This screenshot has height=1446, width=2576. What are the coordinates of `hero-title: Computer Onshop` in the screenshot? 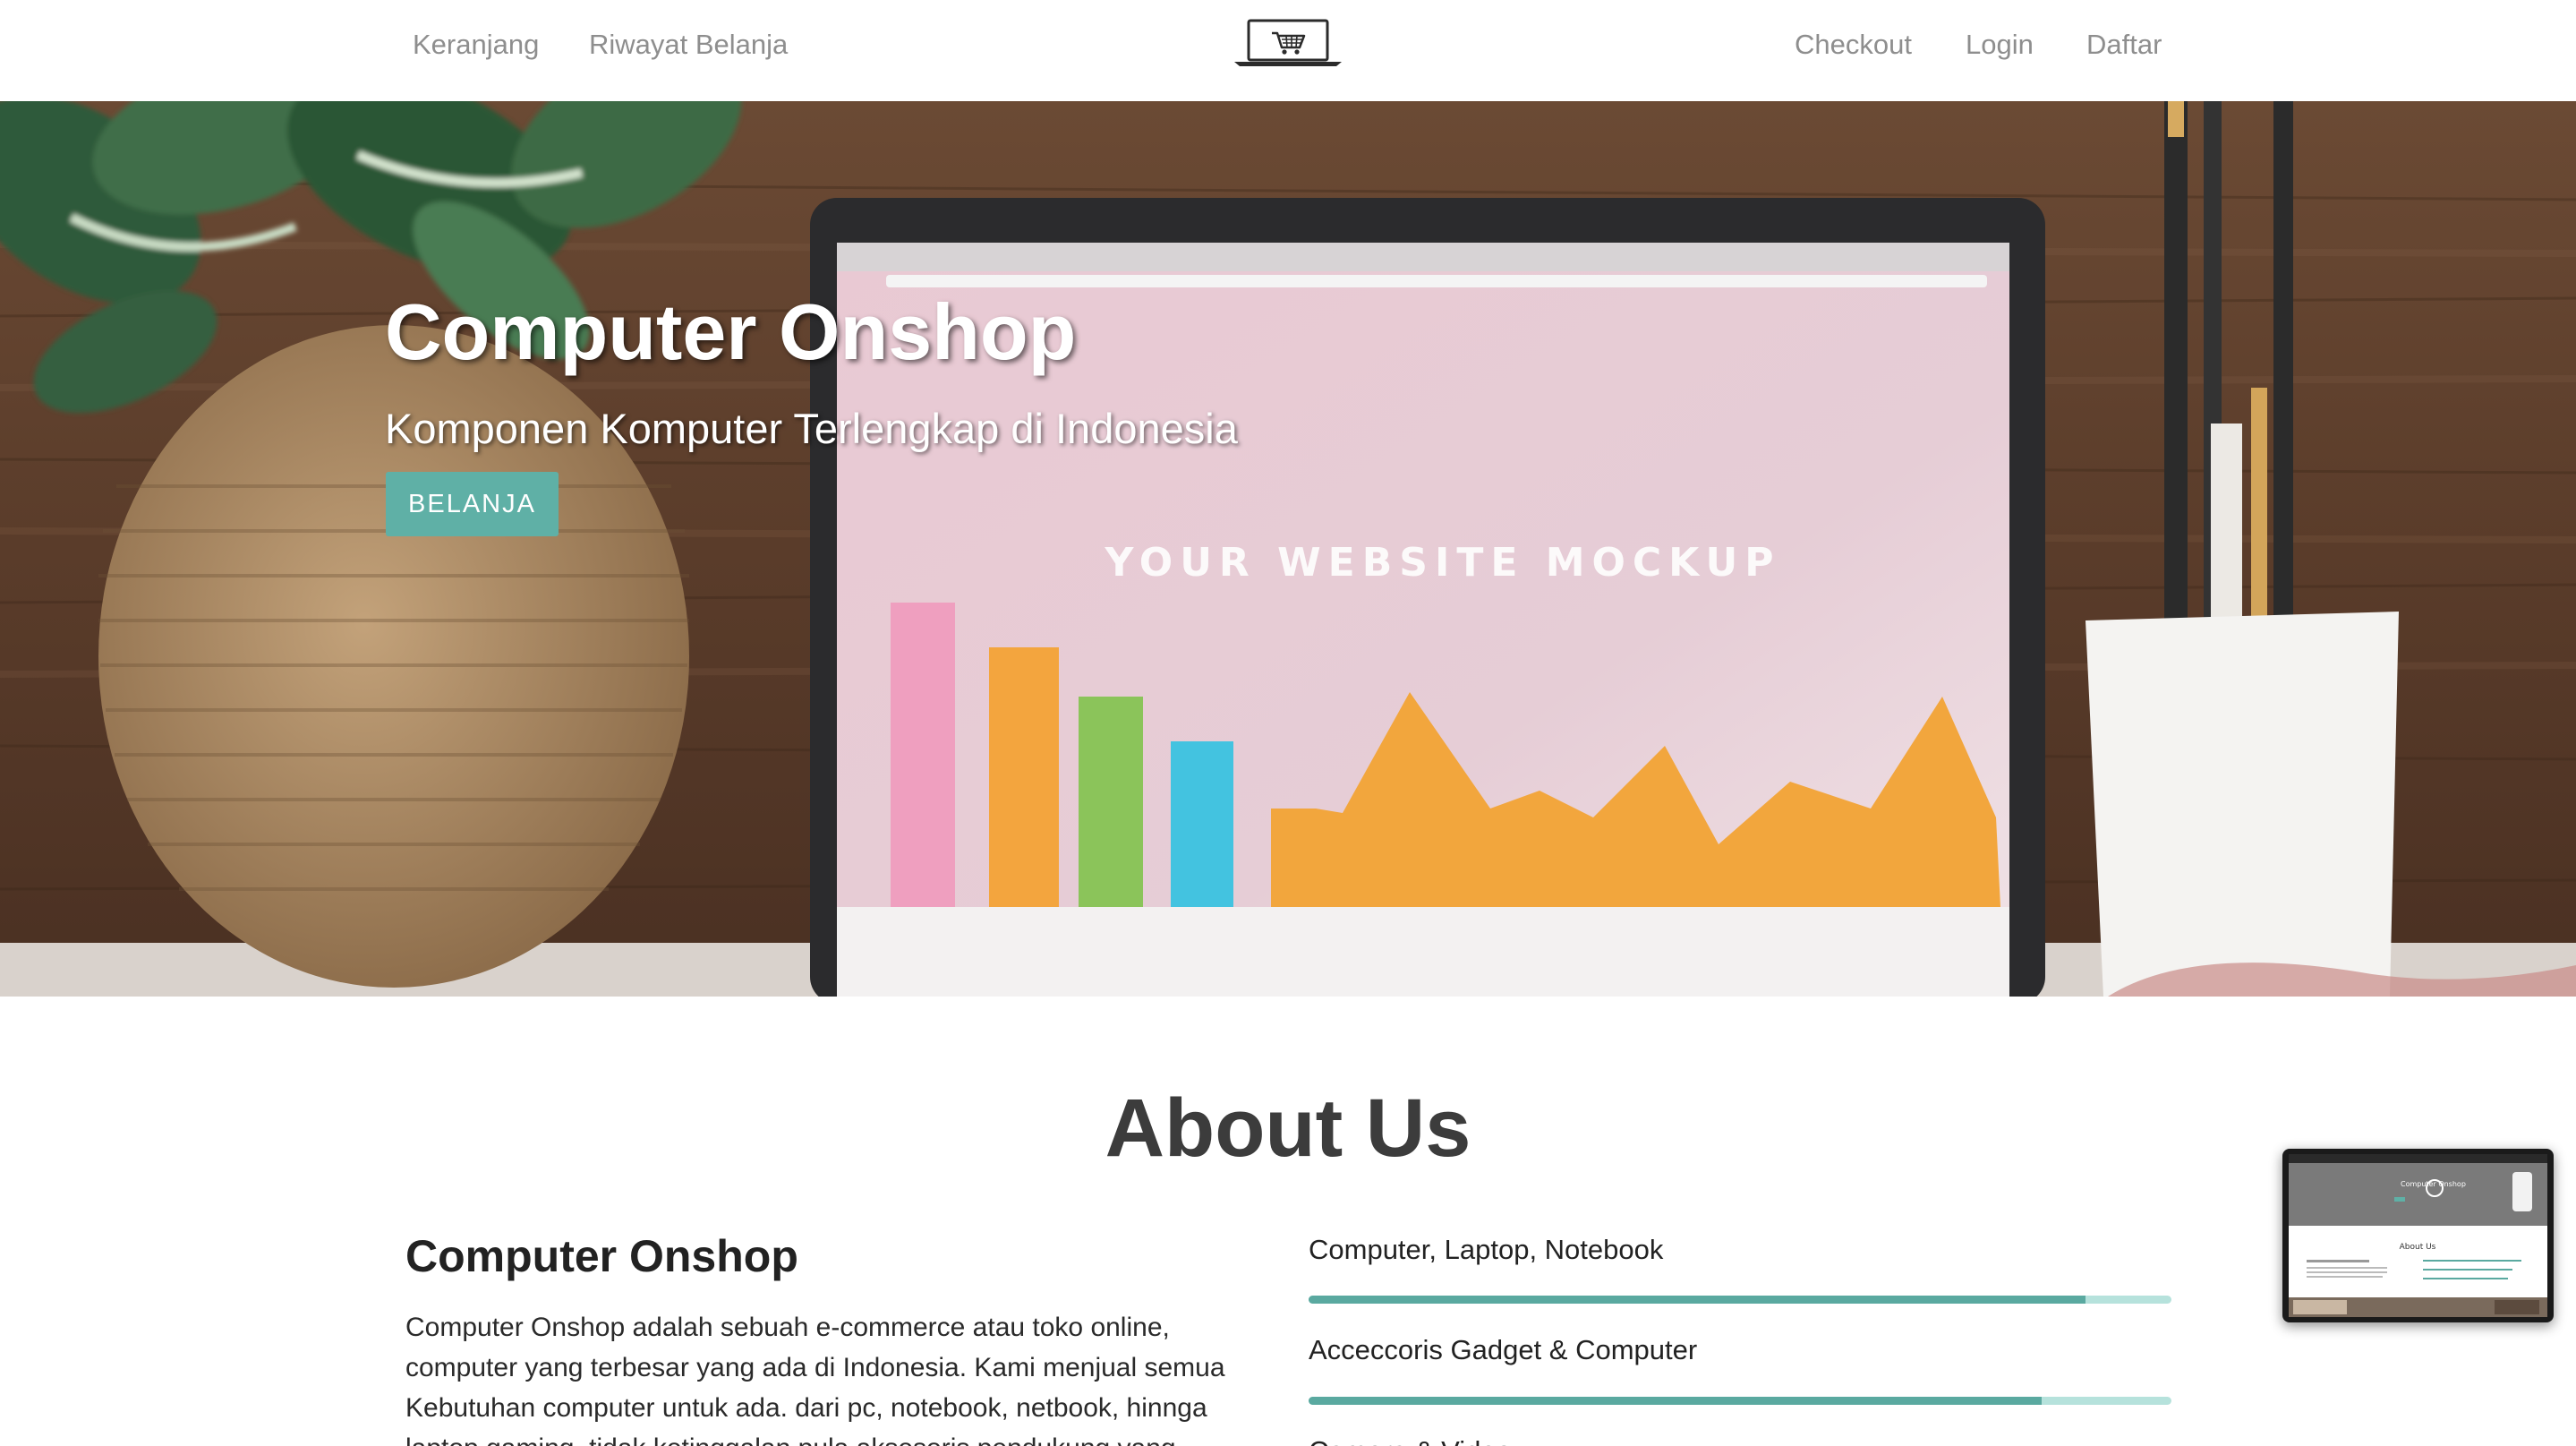 It's located at (731, 331).